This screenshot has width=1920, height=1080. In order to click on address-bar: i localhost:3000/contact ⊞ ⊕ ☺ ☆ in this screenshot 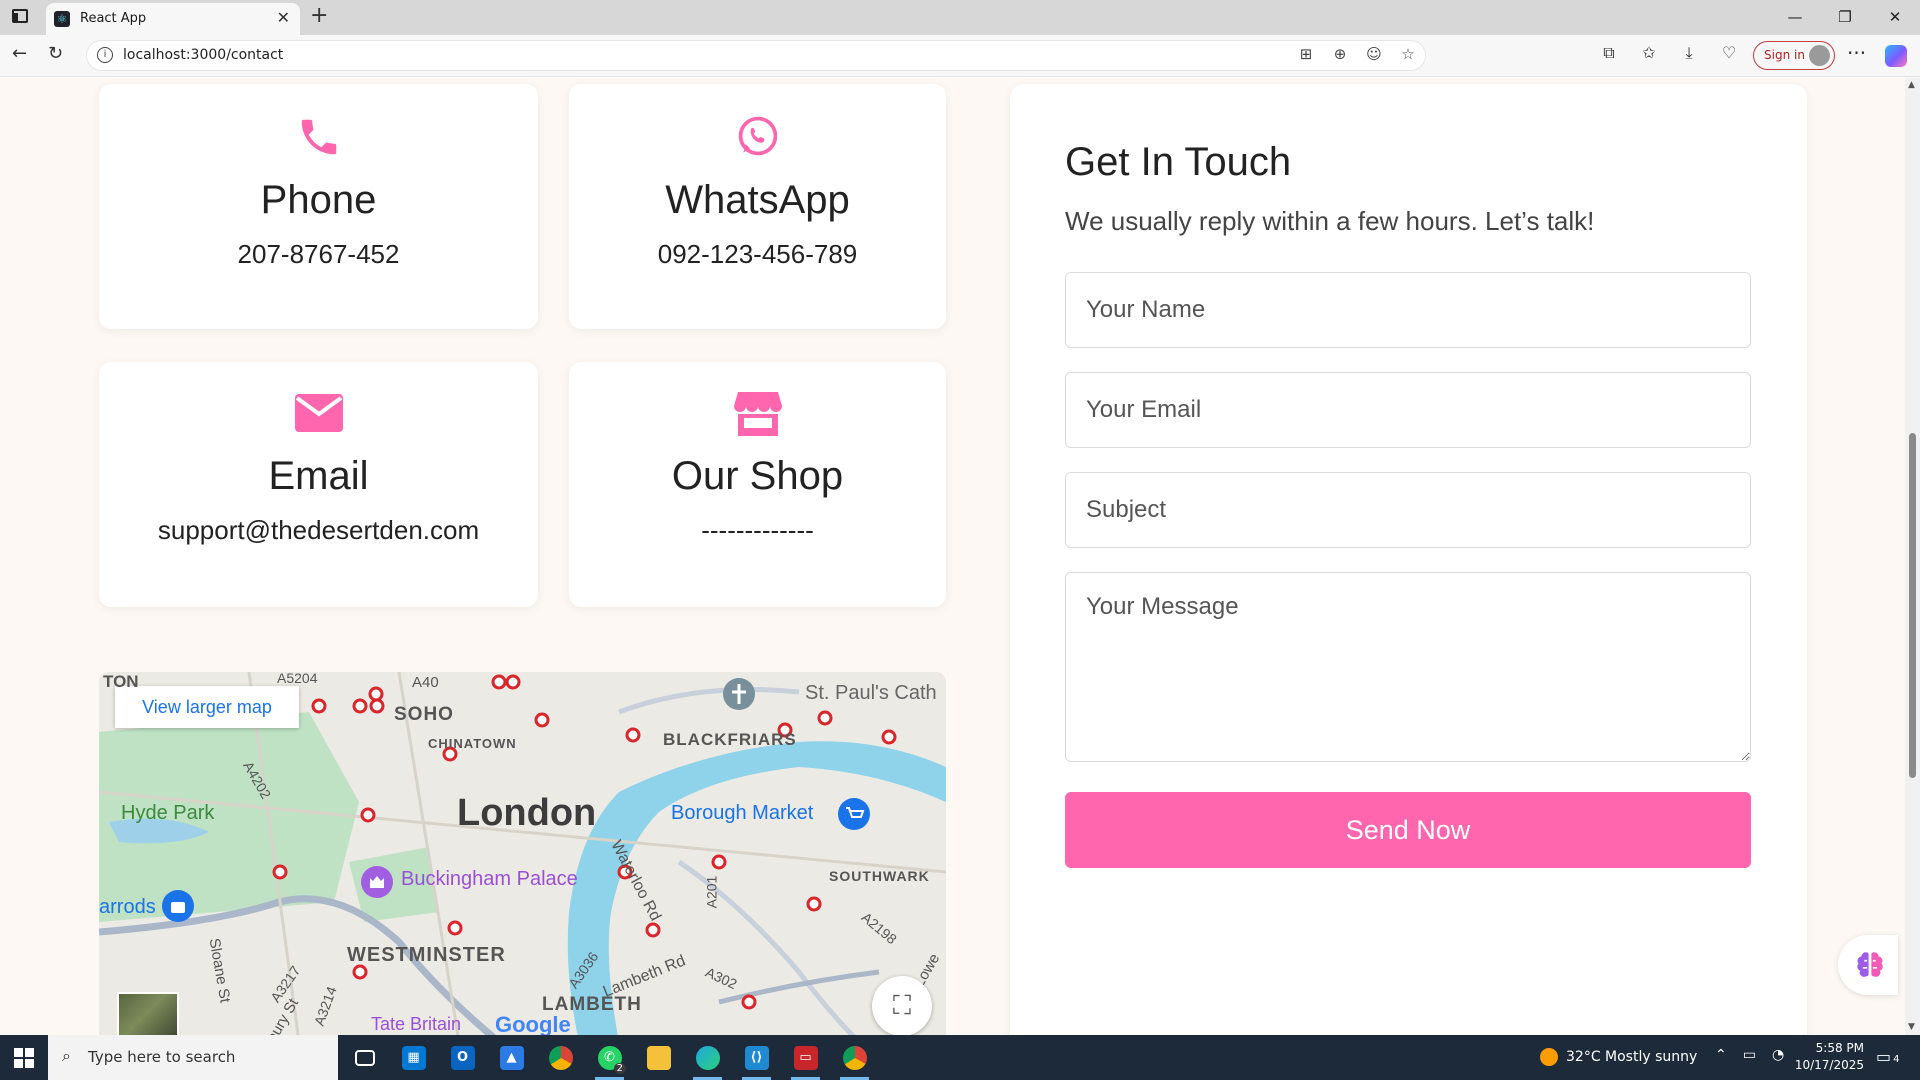, I will do `click(756, 55)`.